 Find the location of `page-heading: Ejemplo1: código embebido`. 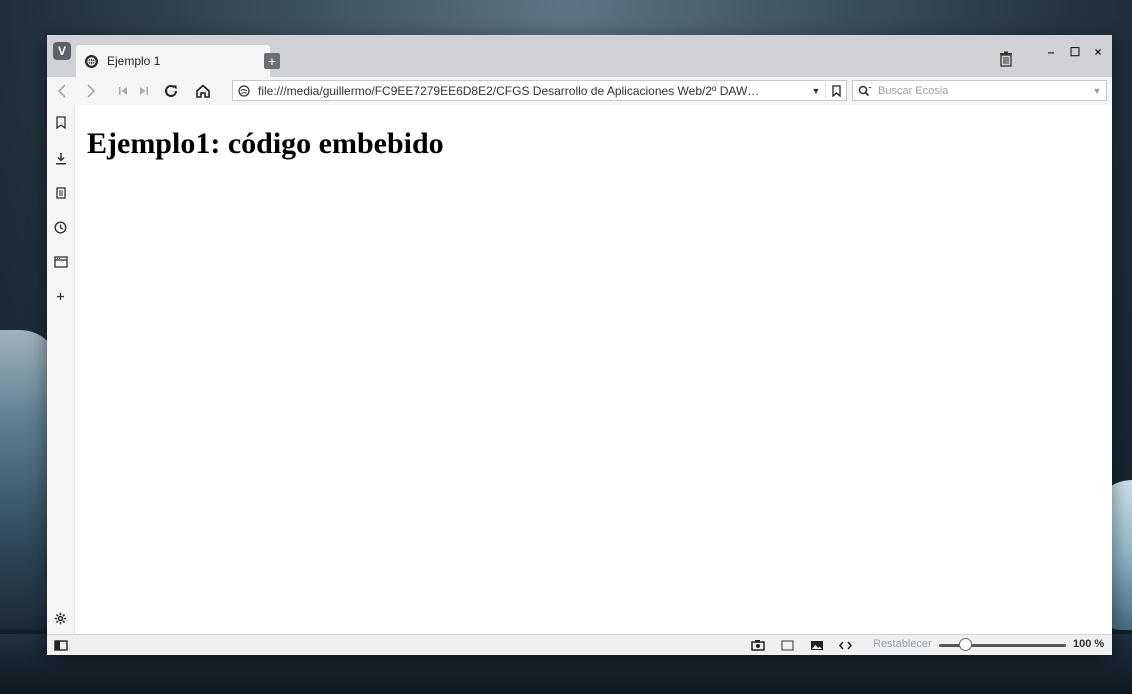

page-heading: Ejemplo1: código embebido is located at coordinates (265, 143).